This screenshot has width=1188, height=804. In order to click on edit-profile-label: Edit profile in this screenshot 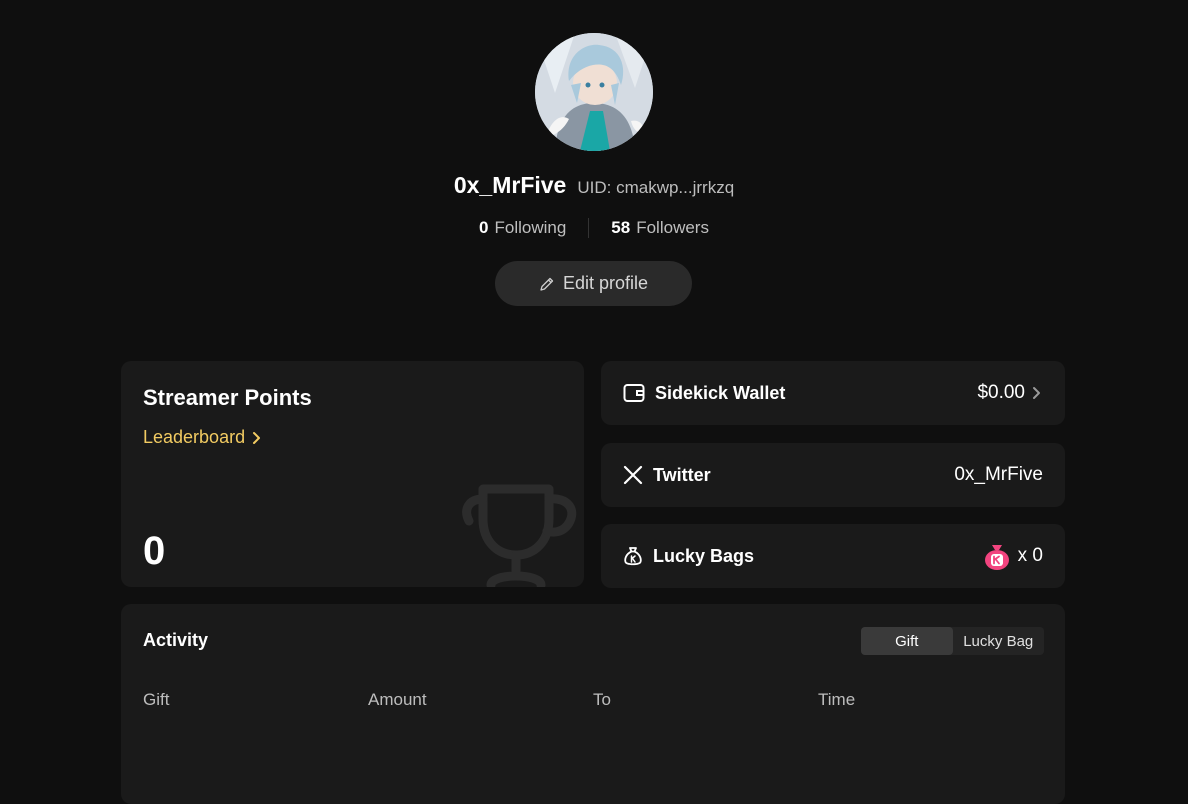, I will do `click(605, 283)`.